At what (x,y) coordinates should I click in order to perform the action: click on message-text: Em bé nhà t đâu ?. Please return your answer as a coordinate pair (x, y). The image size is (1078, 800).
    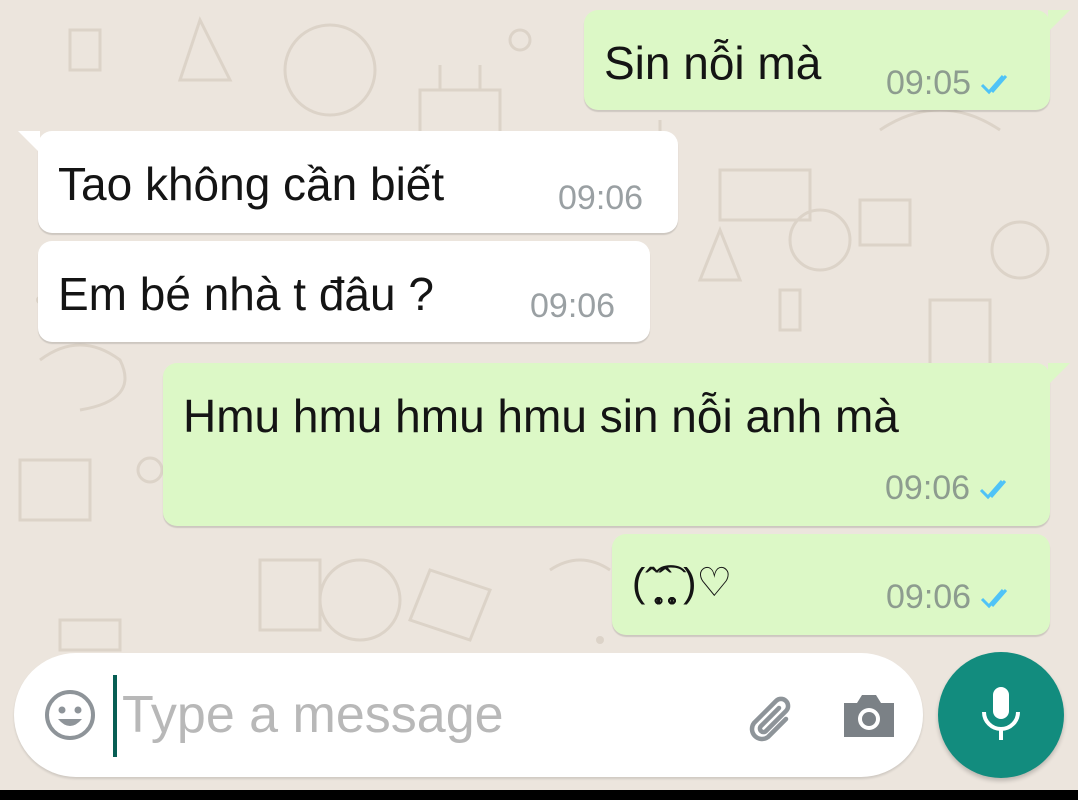
    Looking at the image, I should click on (246, 294).